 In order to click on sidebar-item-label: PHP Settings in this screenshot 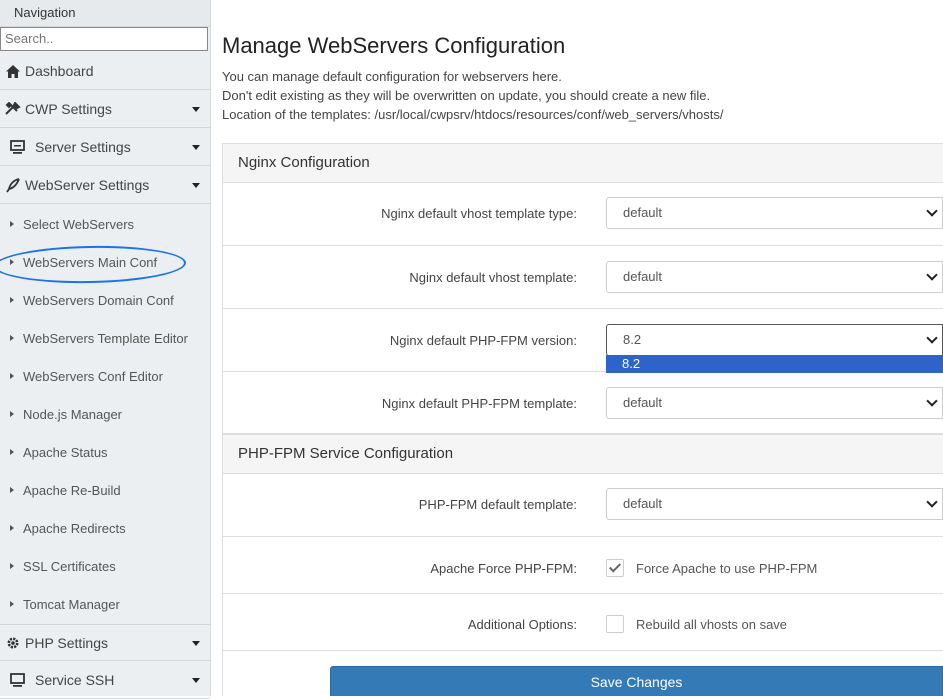, I will do `click(67, 642)`.